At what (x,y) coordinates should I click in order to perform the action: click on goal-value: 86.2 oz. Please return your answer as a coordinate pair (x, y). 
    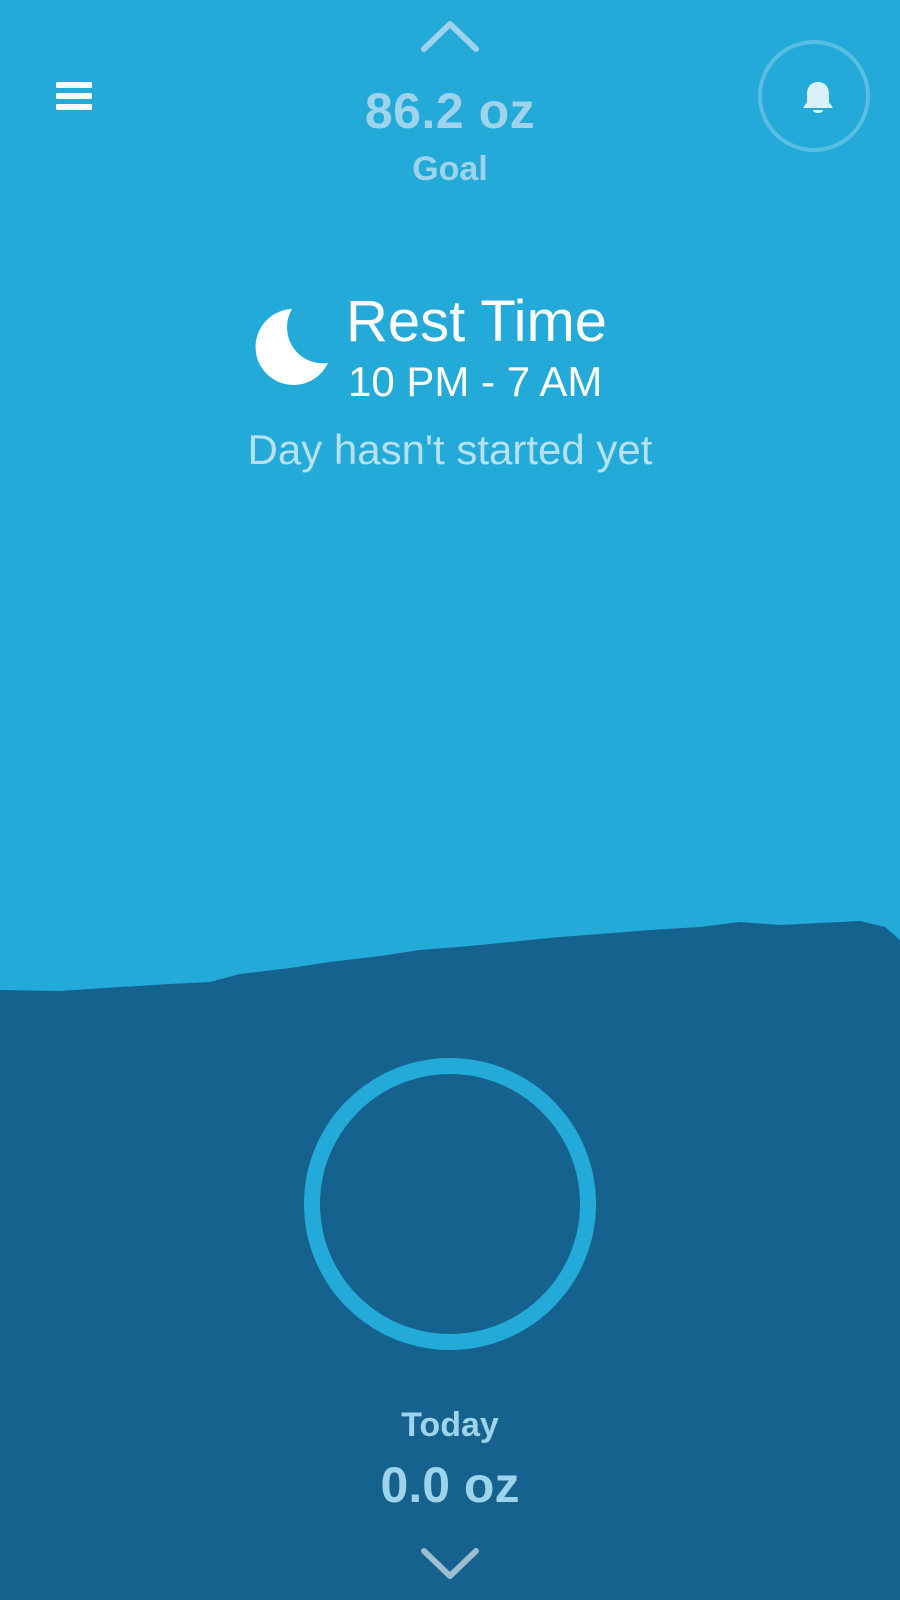
    Looking at the image, I should click on (450, 111).